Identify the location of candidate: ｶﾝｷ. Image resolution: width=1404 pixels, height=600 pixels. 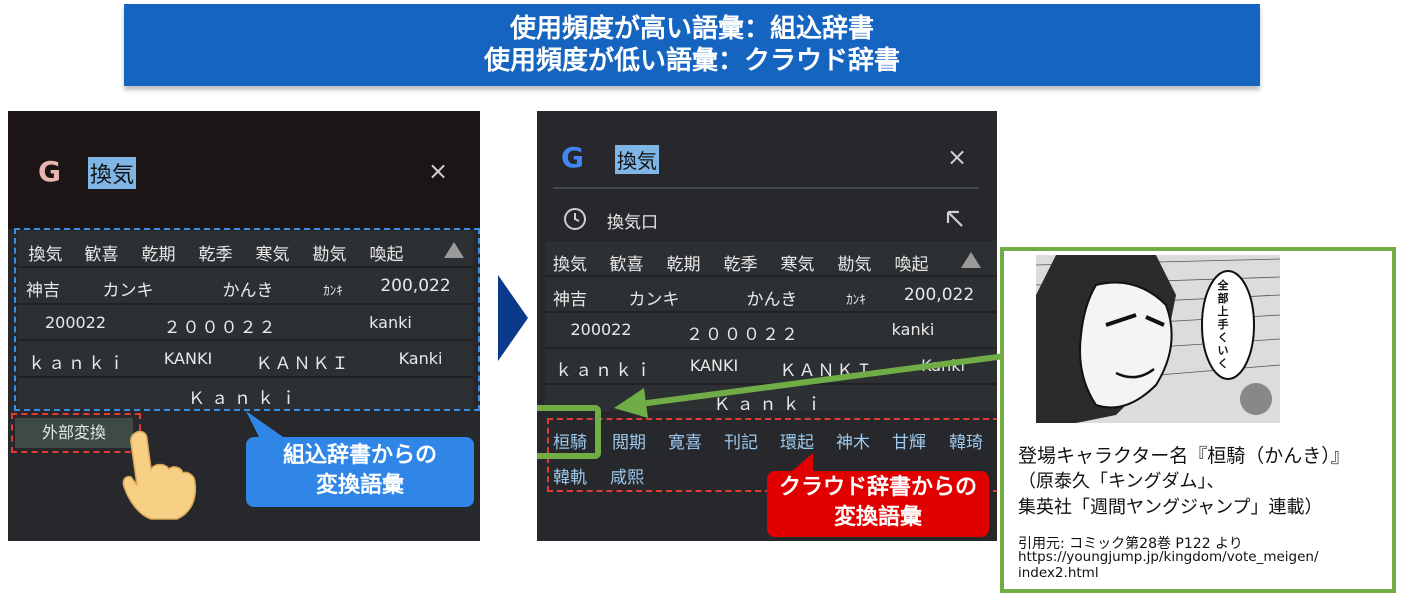
(856, 298).